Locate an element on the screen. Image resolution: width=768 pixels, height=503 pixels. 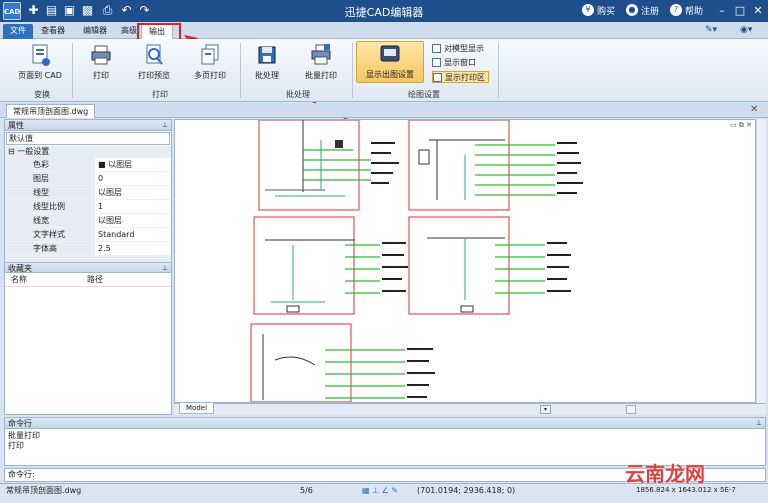
property-row: 线型 以图层 is located at coordinates (88, 193).